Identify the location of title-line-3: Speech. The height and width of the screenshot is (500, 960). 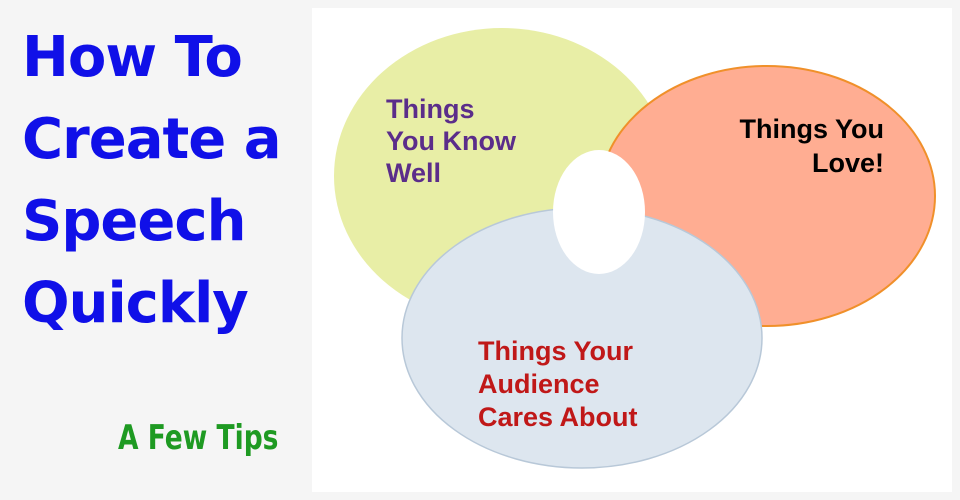
(134, 221).